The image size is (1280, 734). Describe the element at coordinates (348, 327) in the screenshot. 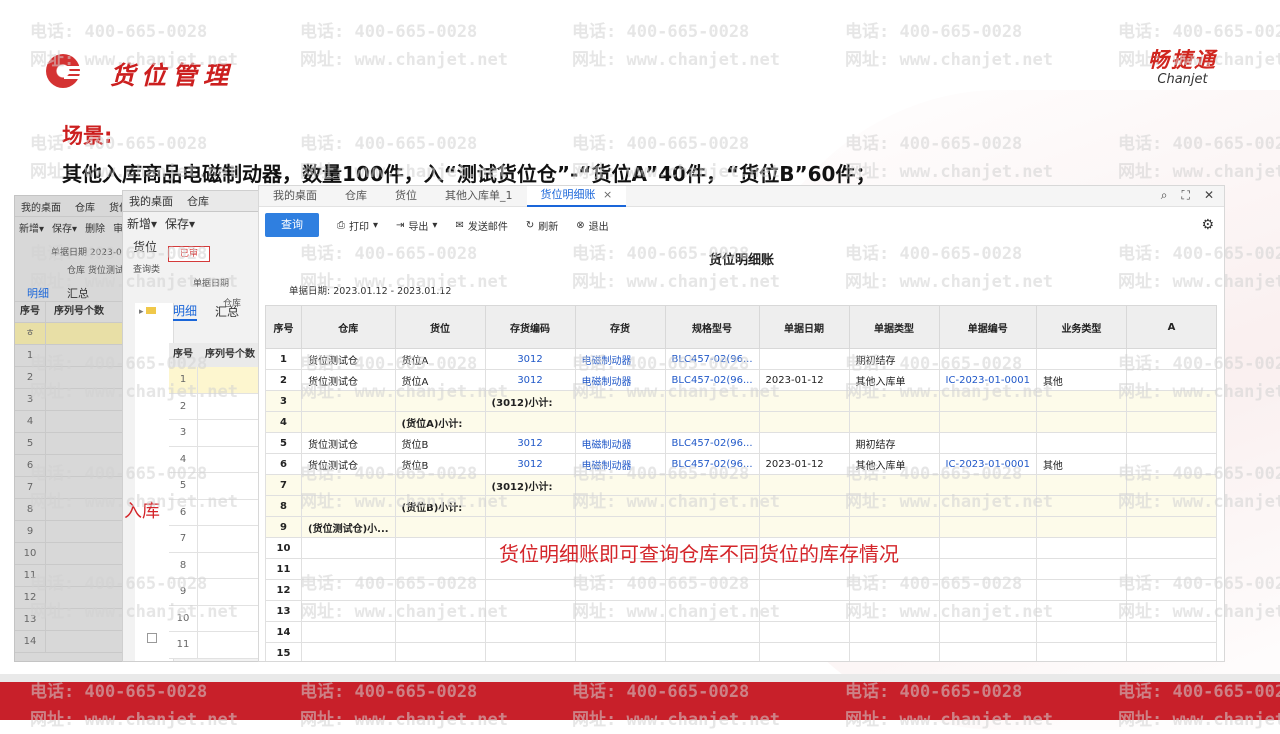

I see `column-header: 仓库` at that location.